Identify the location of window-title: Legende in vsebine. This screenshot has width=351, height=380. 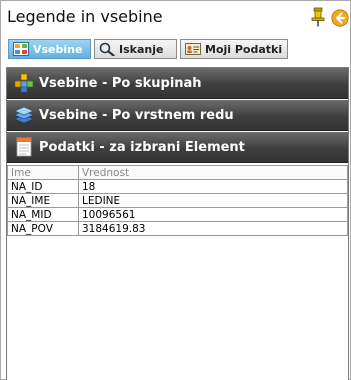
(85, 16).